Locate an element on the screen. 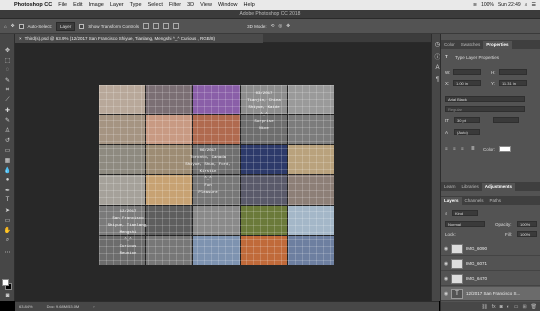 The height and width of the screenshot is (311, 540). hand-tool-icon: ✋ is located at coordinates (7, 230).